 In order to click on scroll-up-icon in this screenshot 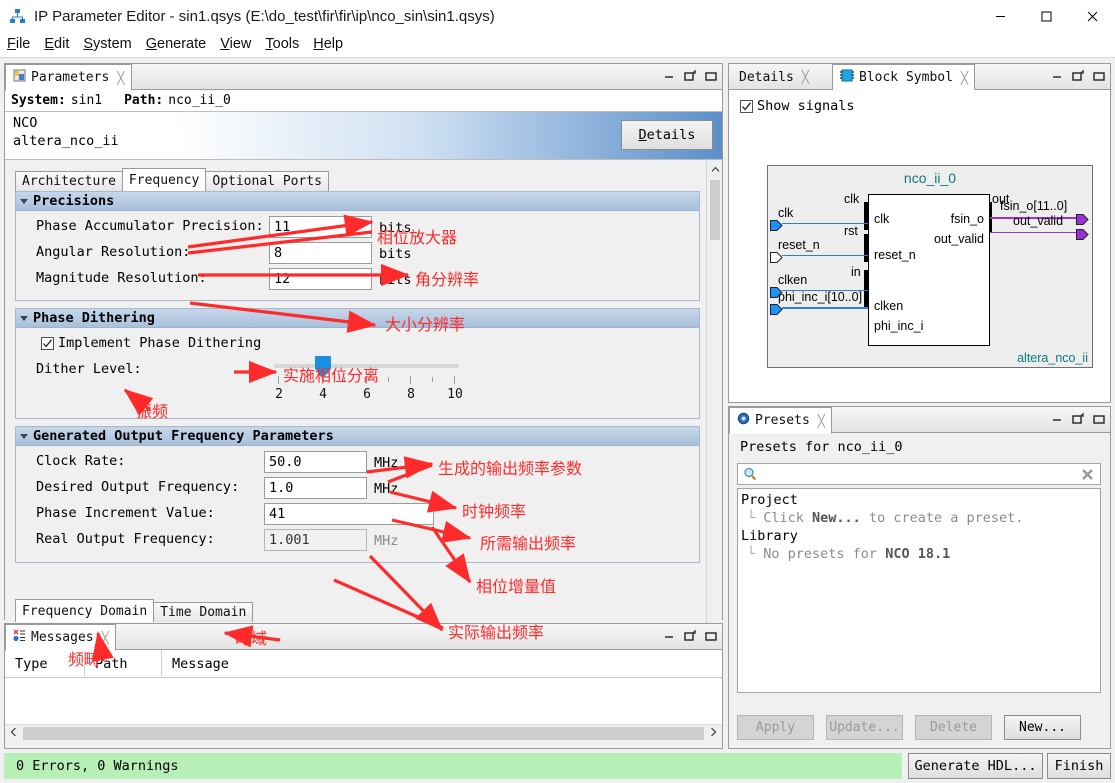, I will do `click(714, 169)`.